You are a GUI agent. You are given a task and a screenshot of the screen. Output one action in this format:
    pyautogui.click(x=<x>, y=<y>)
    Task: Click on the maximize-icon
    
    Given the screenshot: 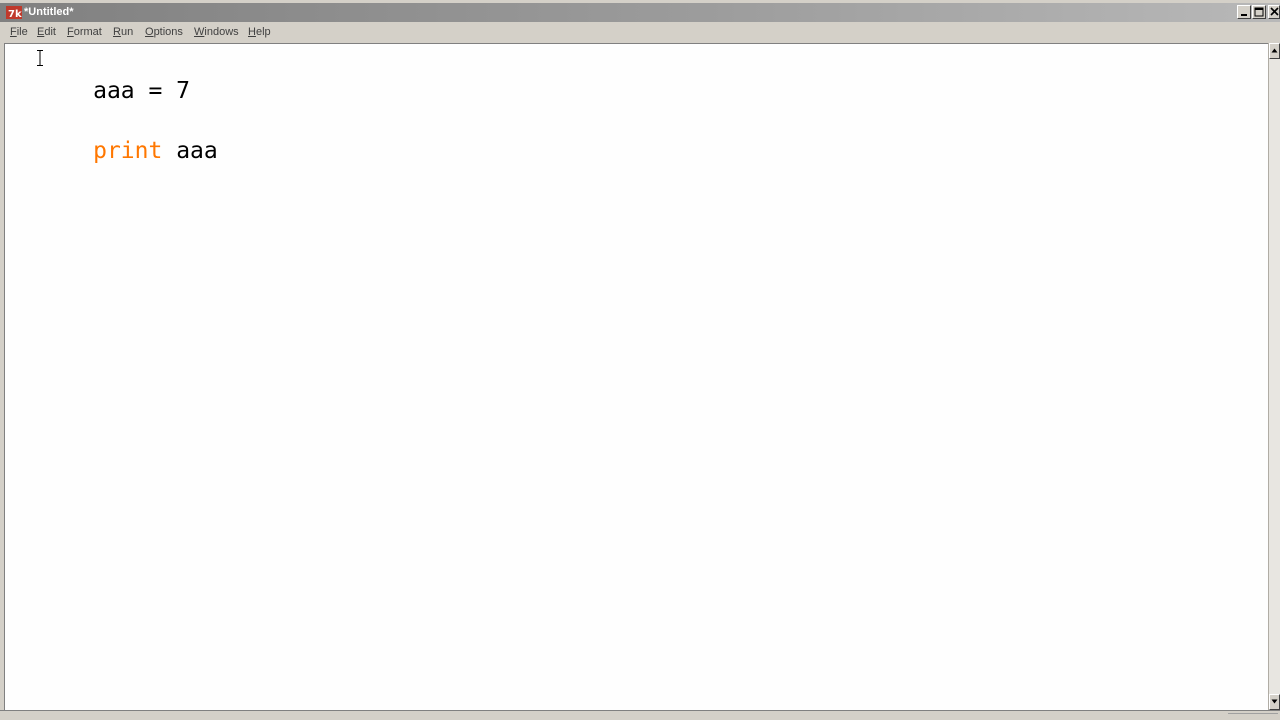 What is the action you would take?
    pyautogui.click(x=1259, y=12)
    